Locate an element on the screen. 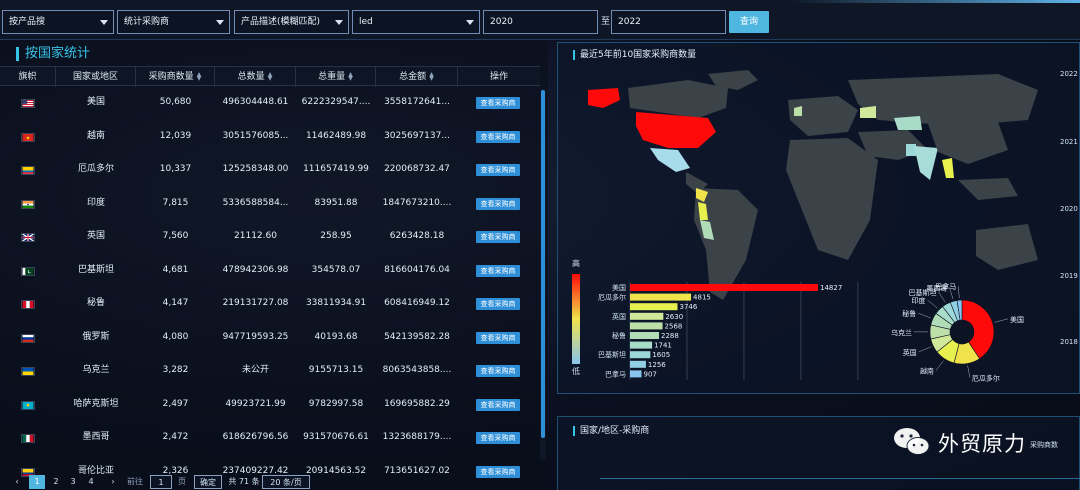 This screenshot has height=490, width=1080. goto-page-input: 1 is located at coordinates (161, 482).